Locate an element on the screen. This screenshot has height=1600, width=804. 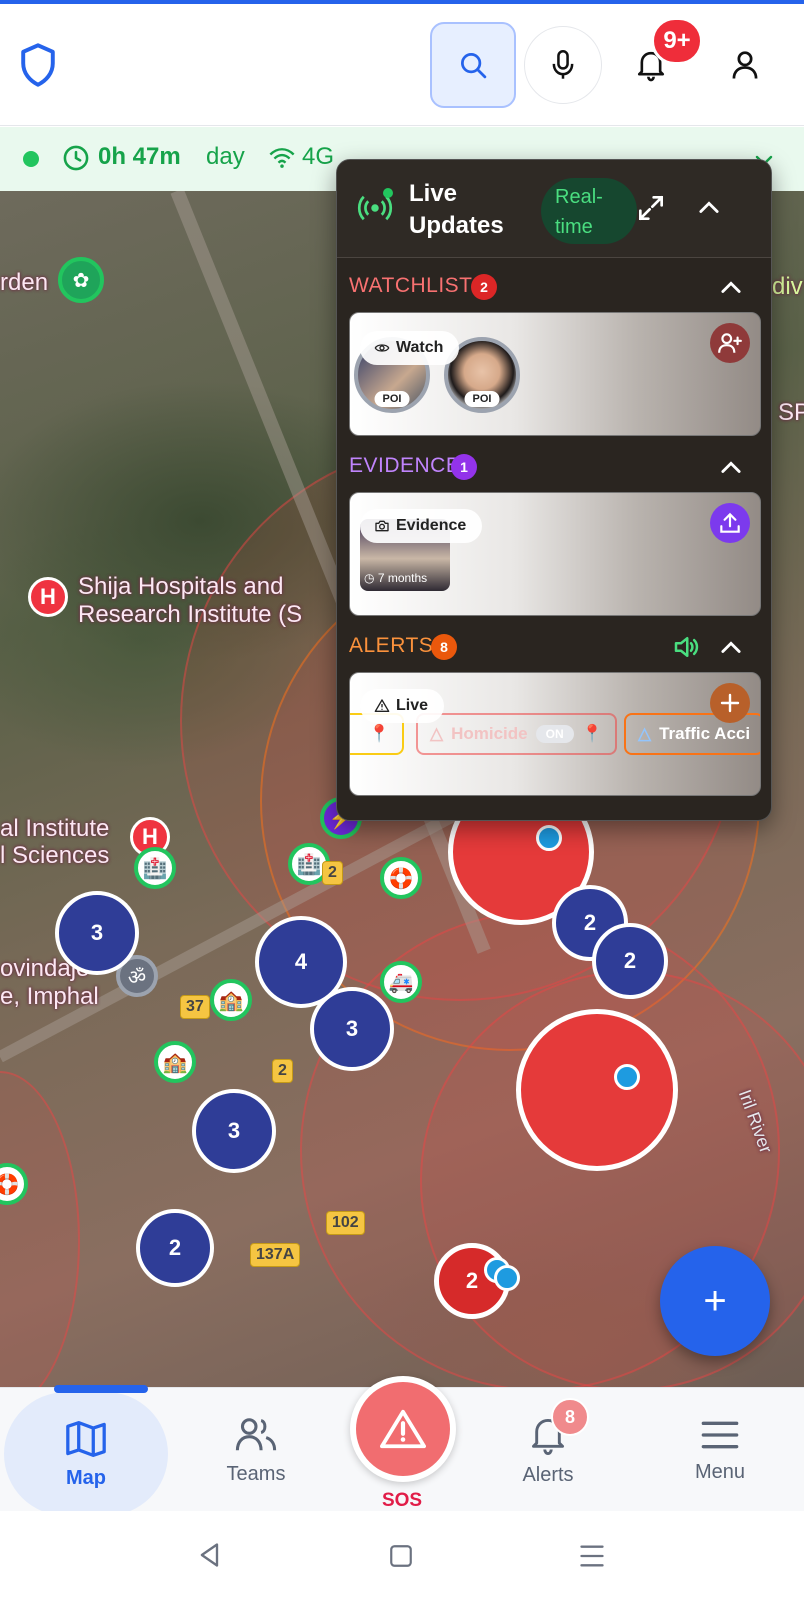
panel-title: Live Updates is located at coordinates (456, 209).